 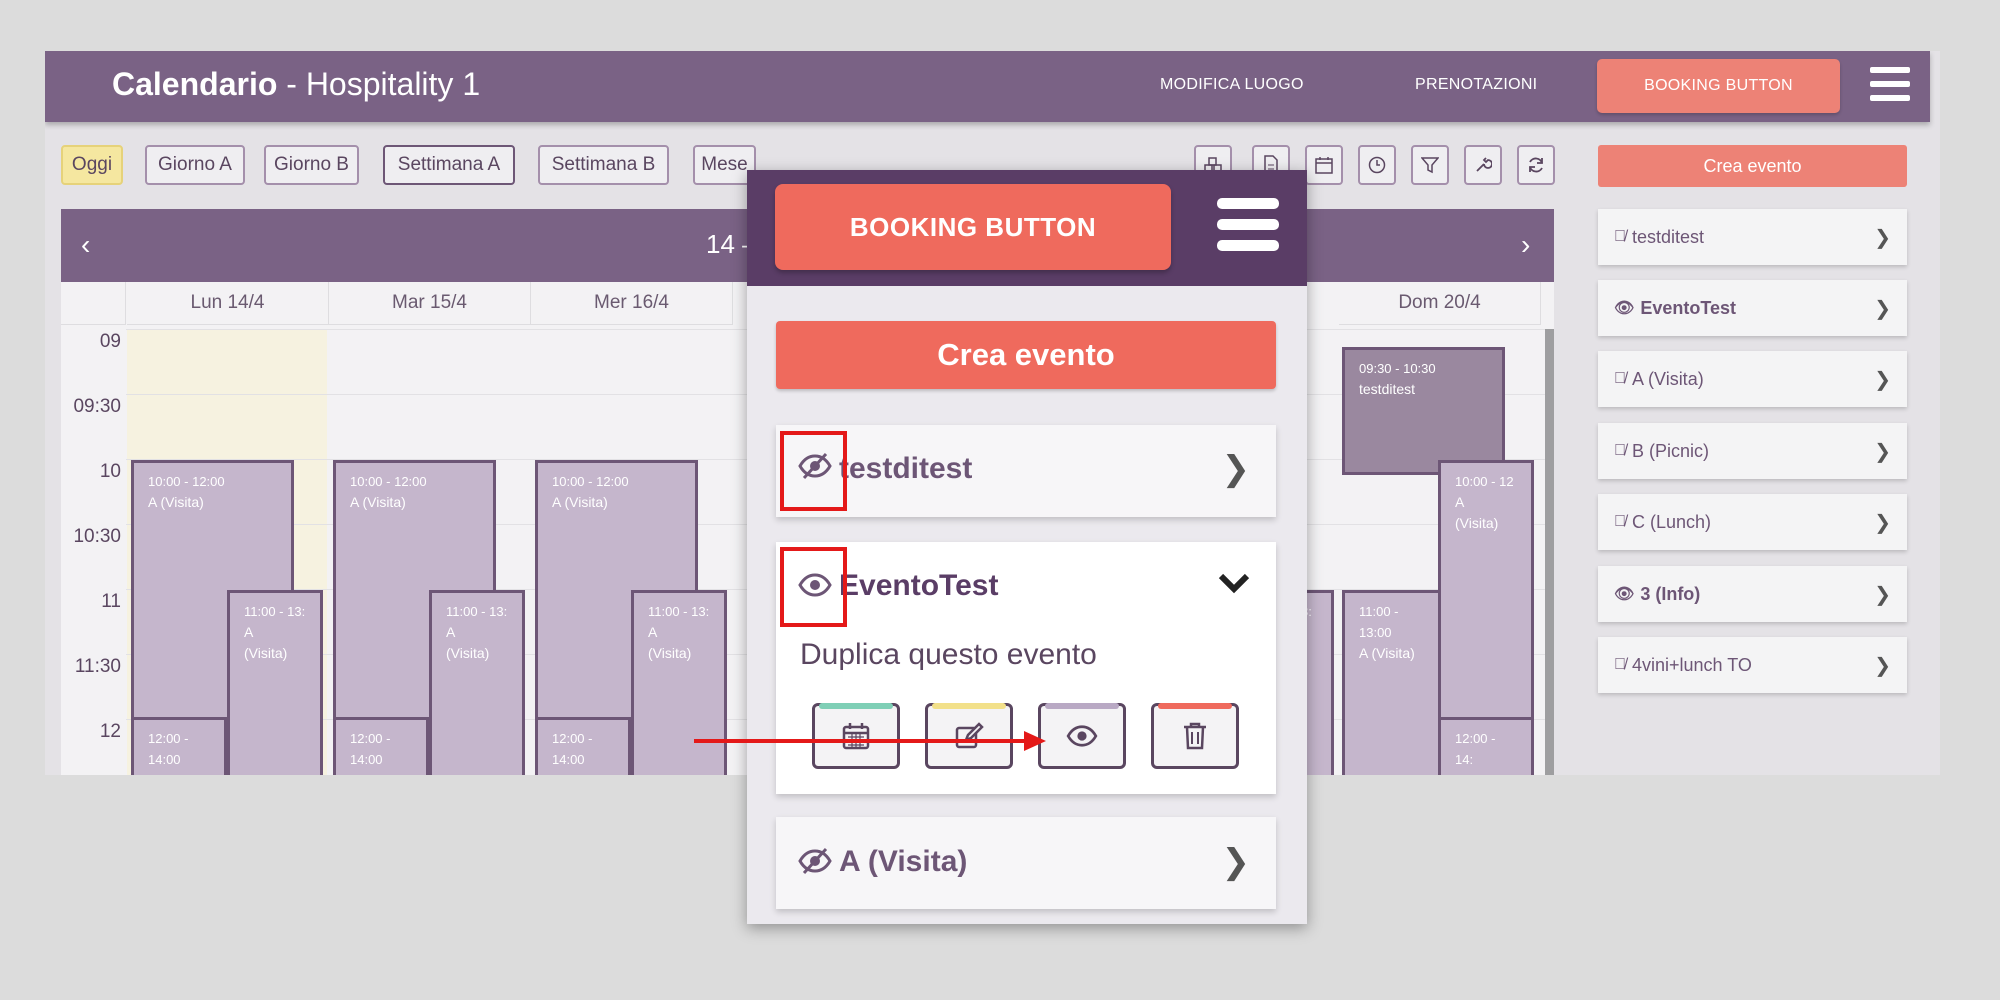 What do you see at coordinates (1026, 471) in the screenshot?
I see `event-item-testditest: testditest ❯` at bounding box center [1026, 471].